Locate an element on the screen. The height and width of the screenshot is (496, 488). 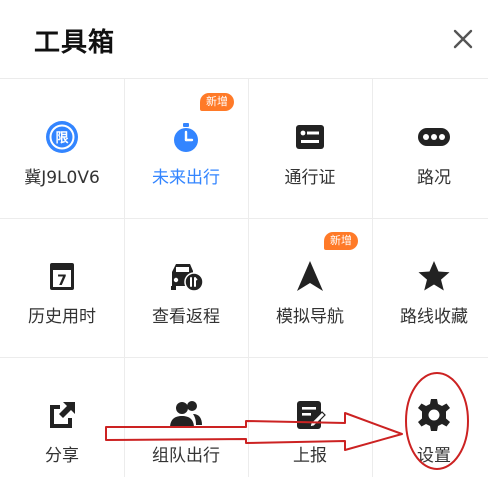
tool-label: 模拟导航 is located at coordinates (310, 317).